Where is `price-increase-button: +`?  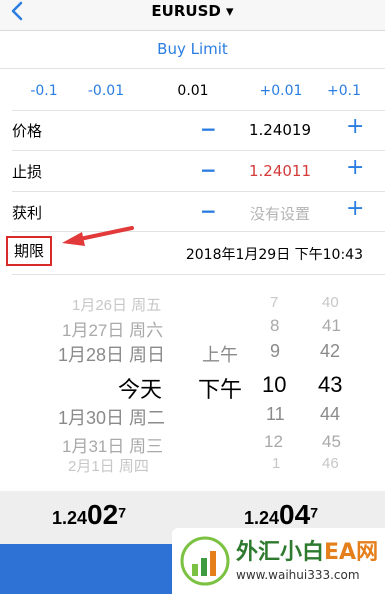 price-increase-button: + is located at coordinates (355, 126).